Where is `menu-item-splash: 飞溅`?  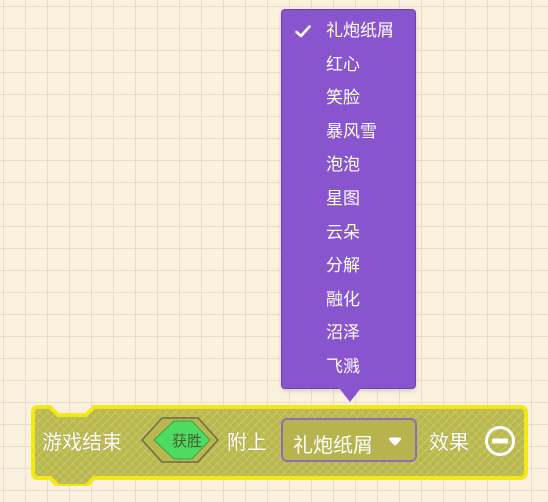 menu-item-splash: 飞溅 is located at coordinates (348, 368).